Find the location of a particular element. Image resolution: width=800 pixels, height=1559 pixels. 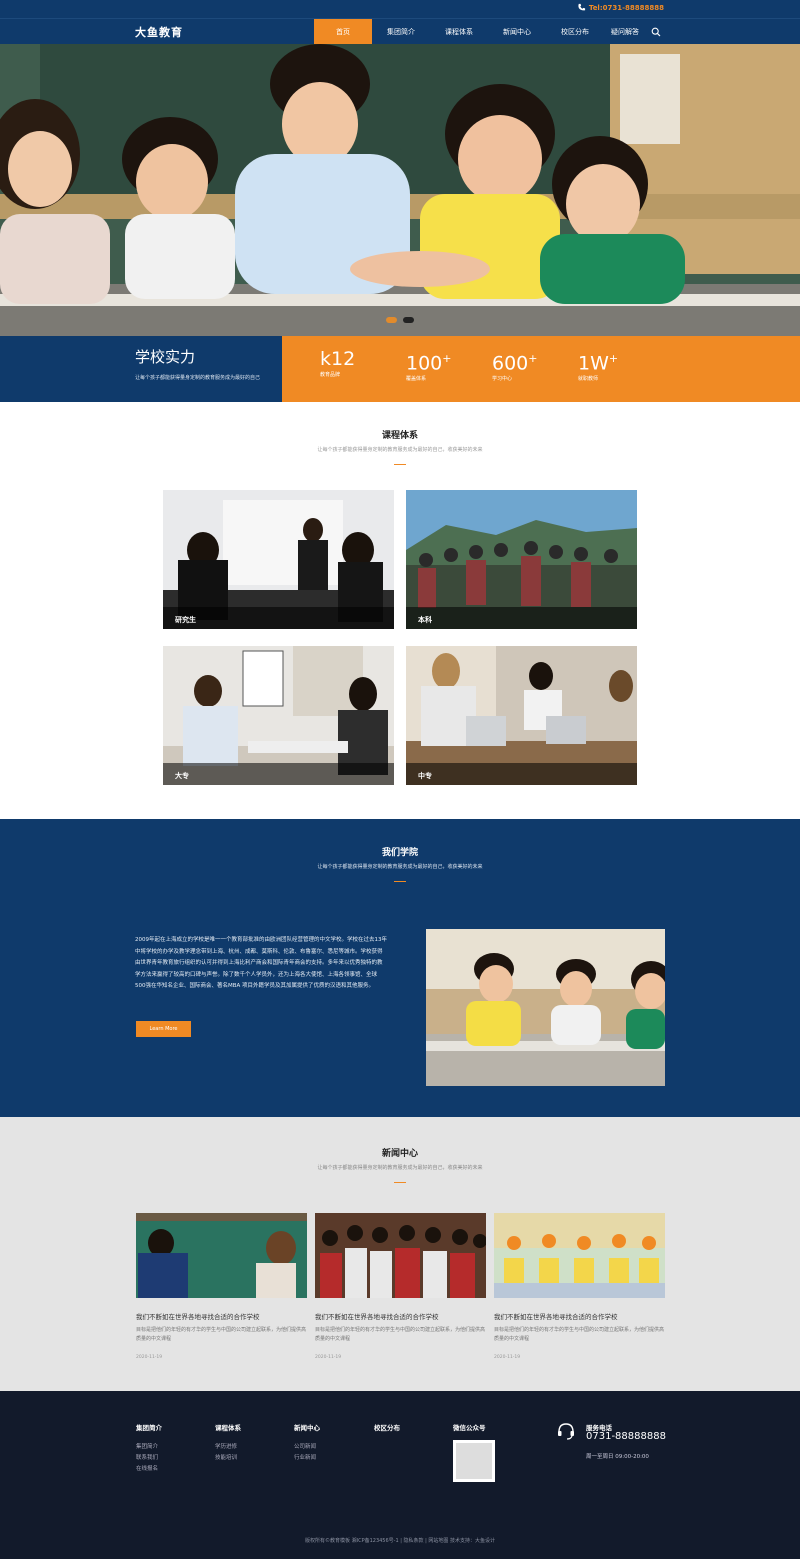

course-caption: 大专 is located at coordinates (278, 774).